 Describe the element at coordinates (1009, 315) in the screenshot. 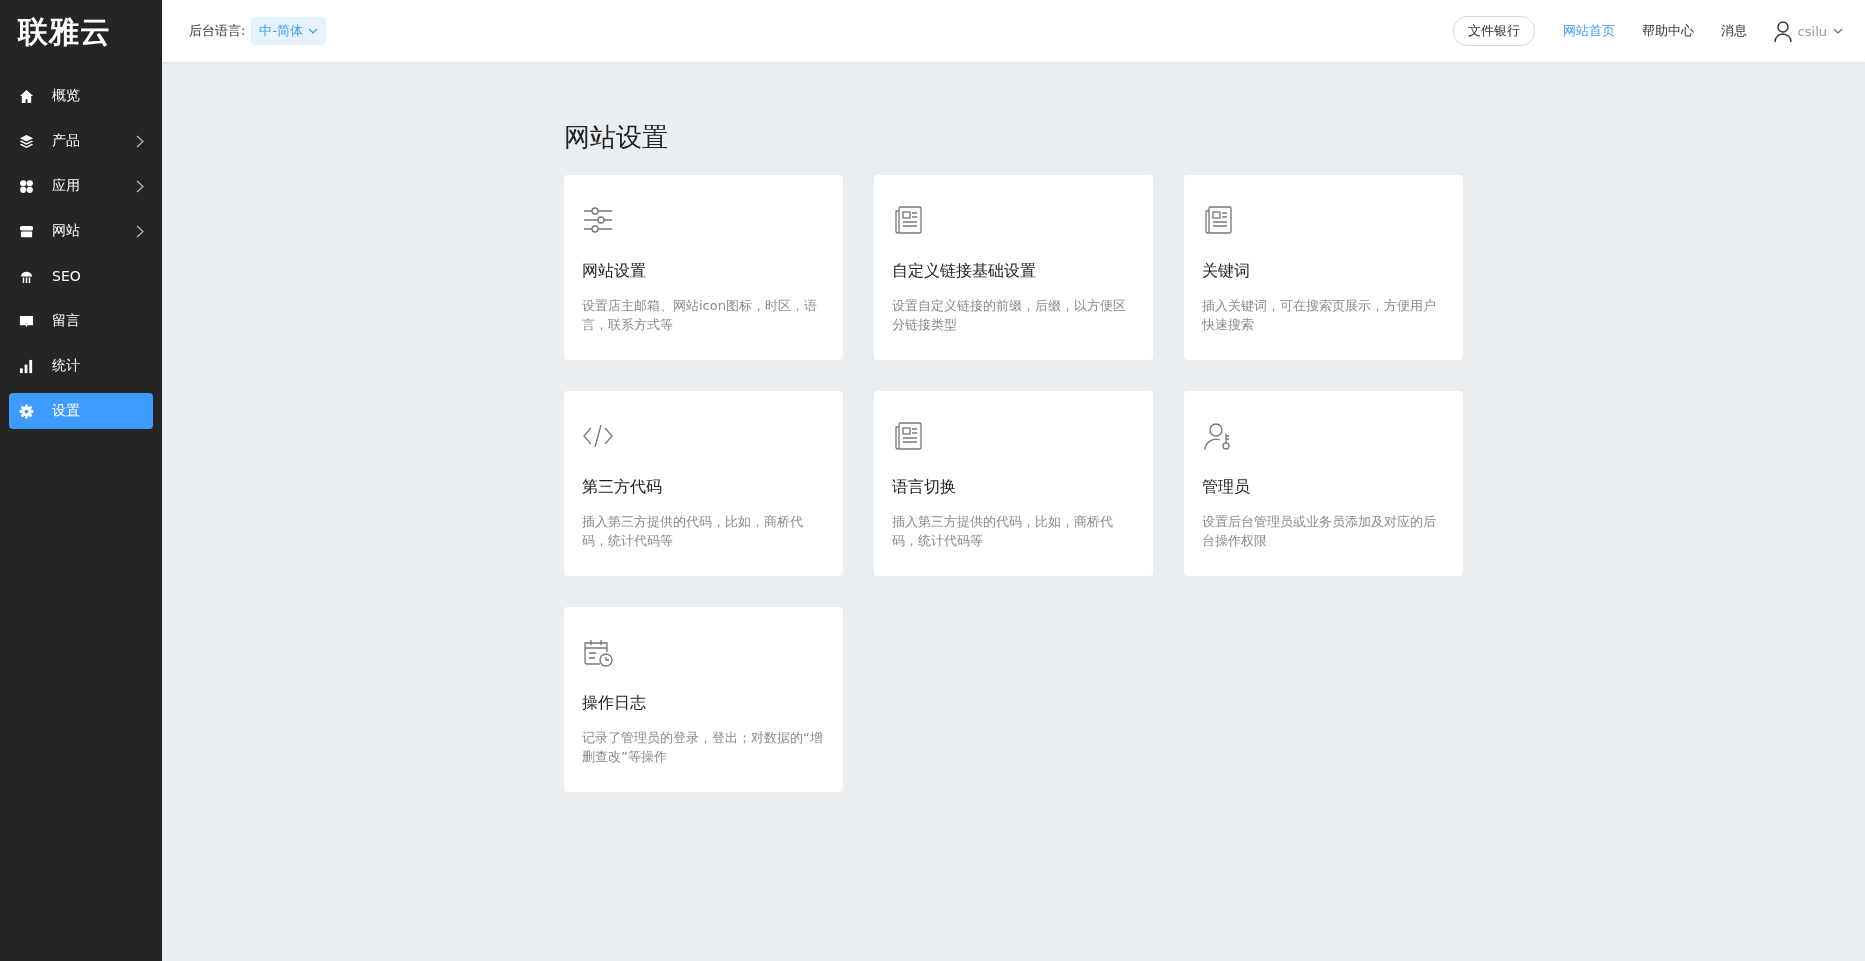

I see `card-description: 设置自定义链接的前缀，后缀，以方便区分链接类型` at that location.